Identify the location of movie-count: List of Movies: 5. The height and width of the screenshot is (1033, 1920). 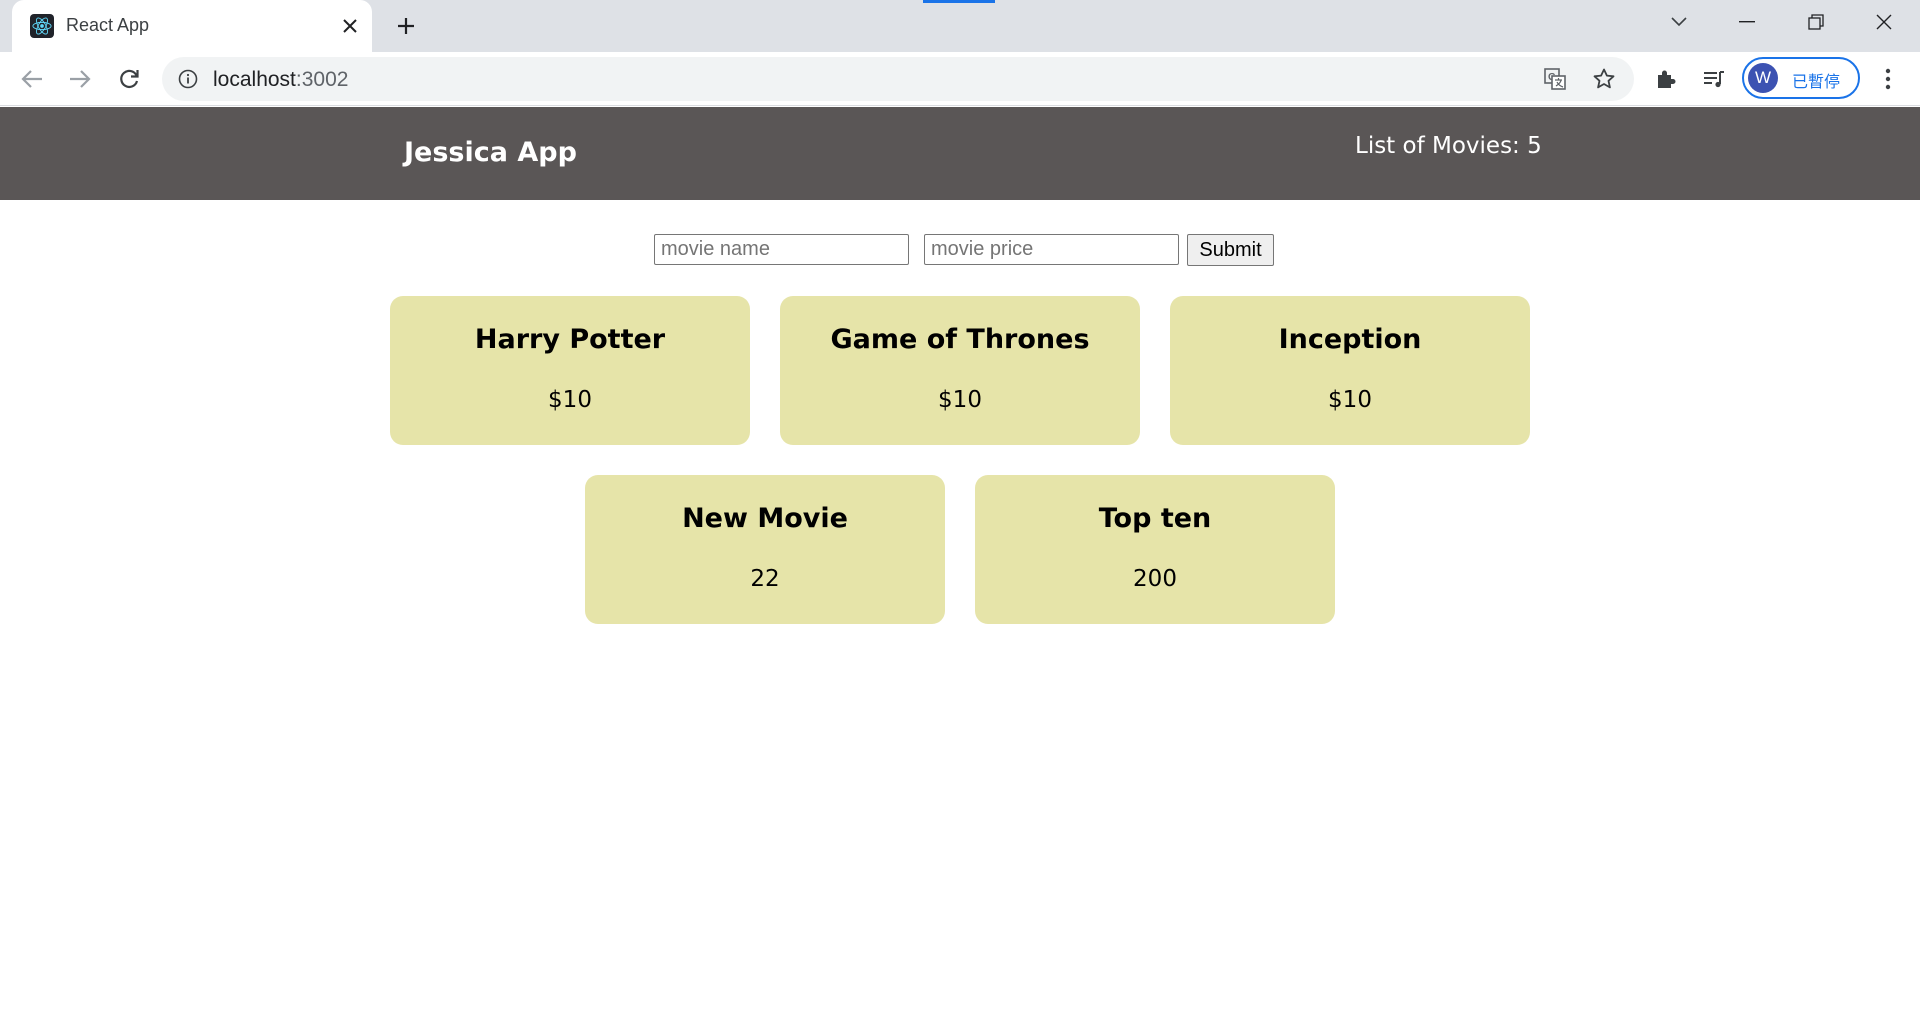
(1448, 146).